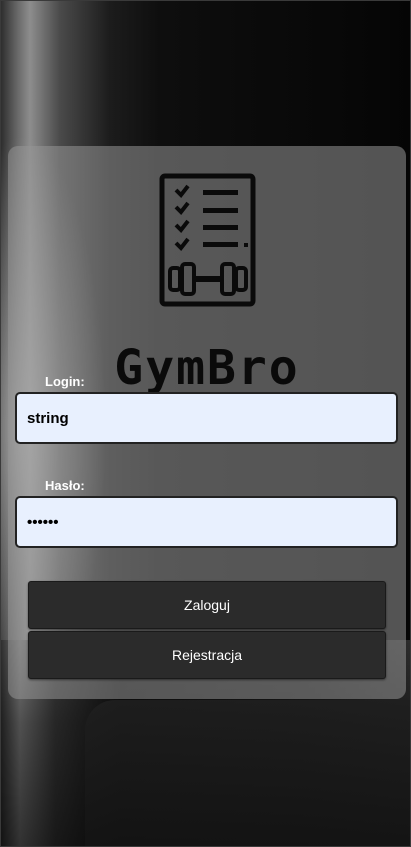  Describe the element at coordinates (207, 605) in the screenshot. I see `login-button: Zaloguj` at that location.